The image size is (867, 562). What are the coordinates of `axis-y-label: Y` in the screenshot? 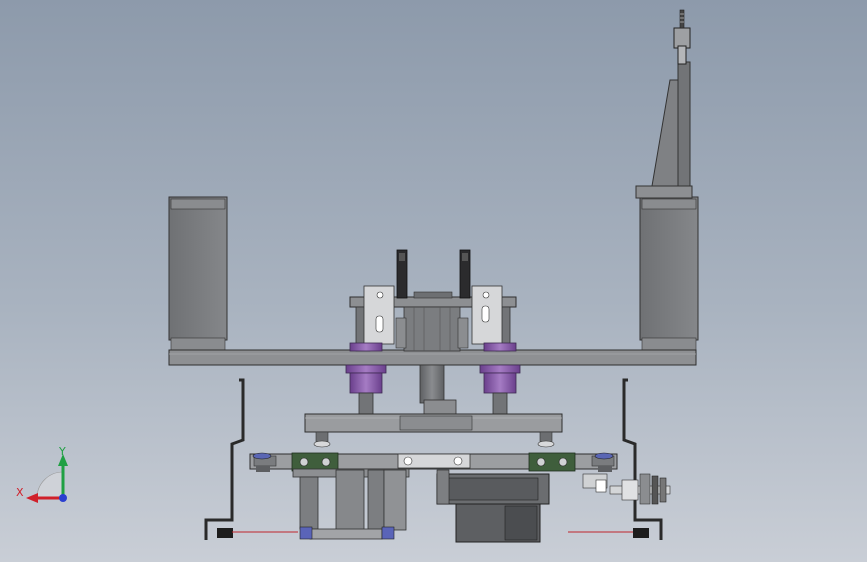 It's located at (62, 451).